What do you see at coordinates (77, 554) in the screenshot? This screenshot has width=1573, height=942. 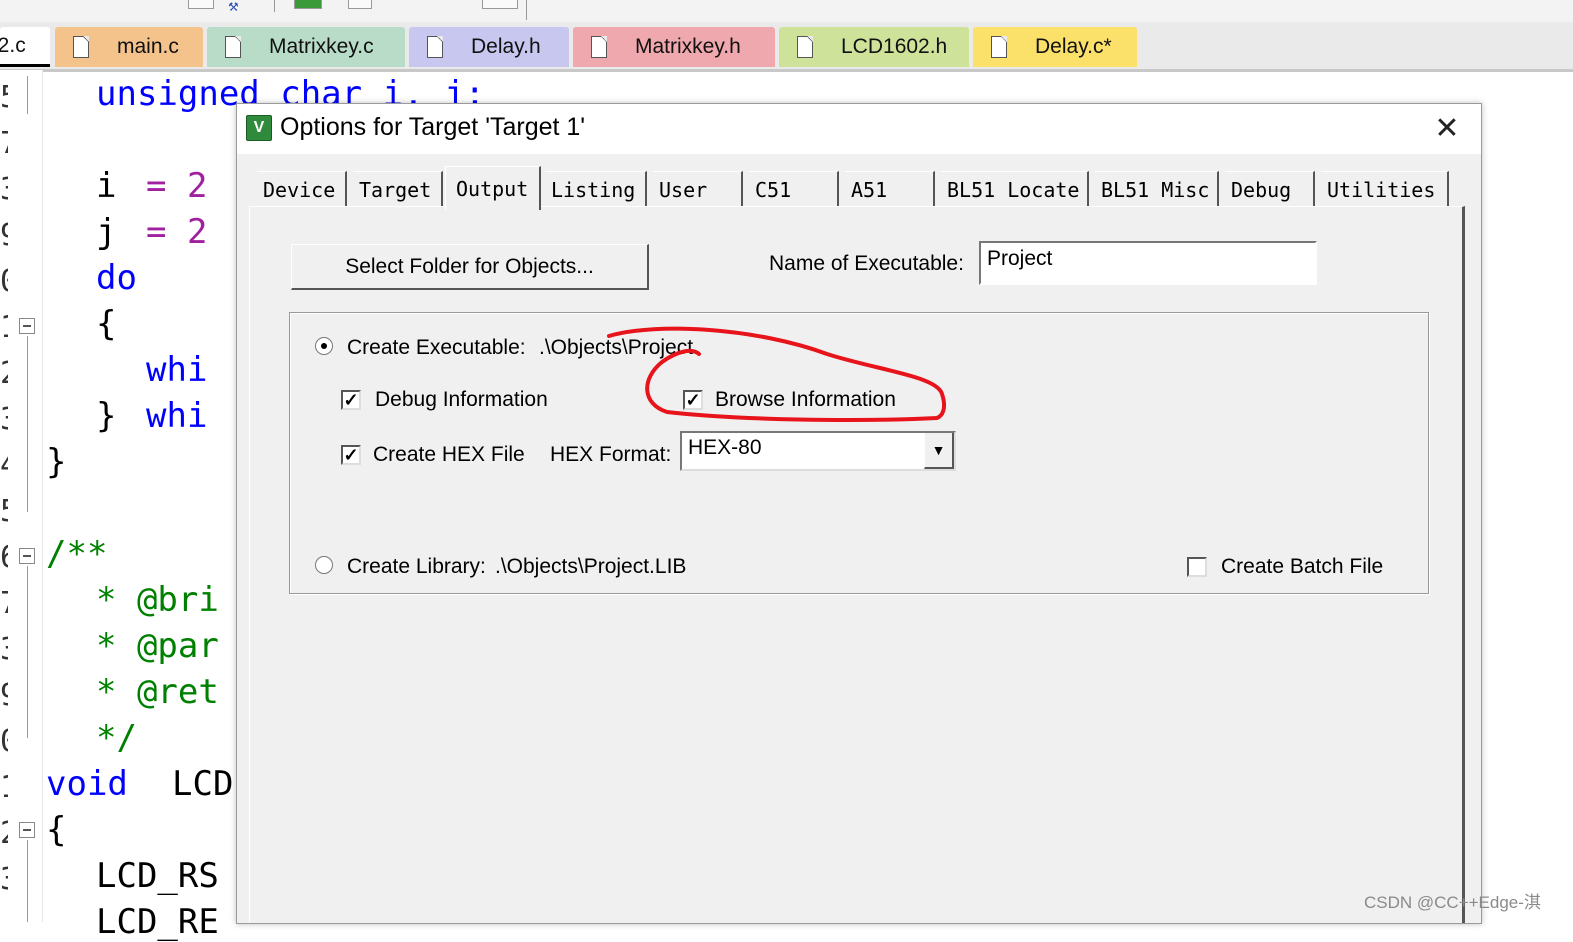 I see `code-line: /**` at bounding box center [77, 554].